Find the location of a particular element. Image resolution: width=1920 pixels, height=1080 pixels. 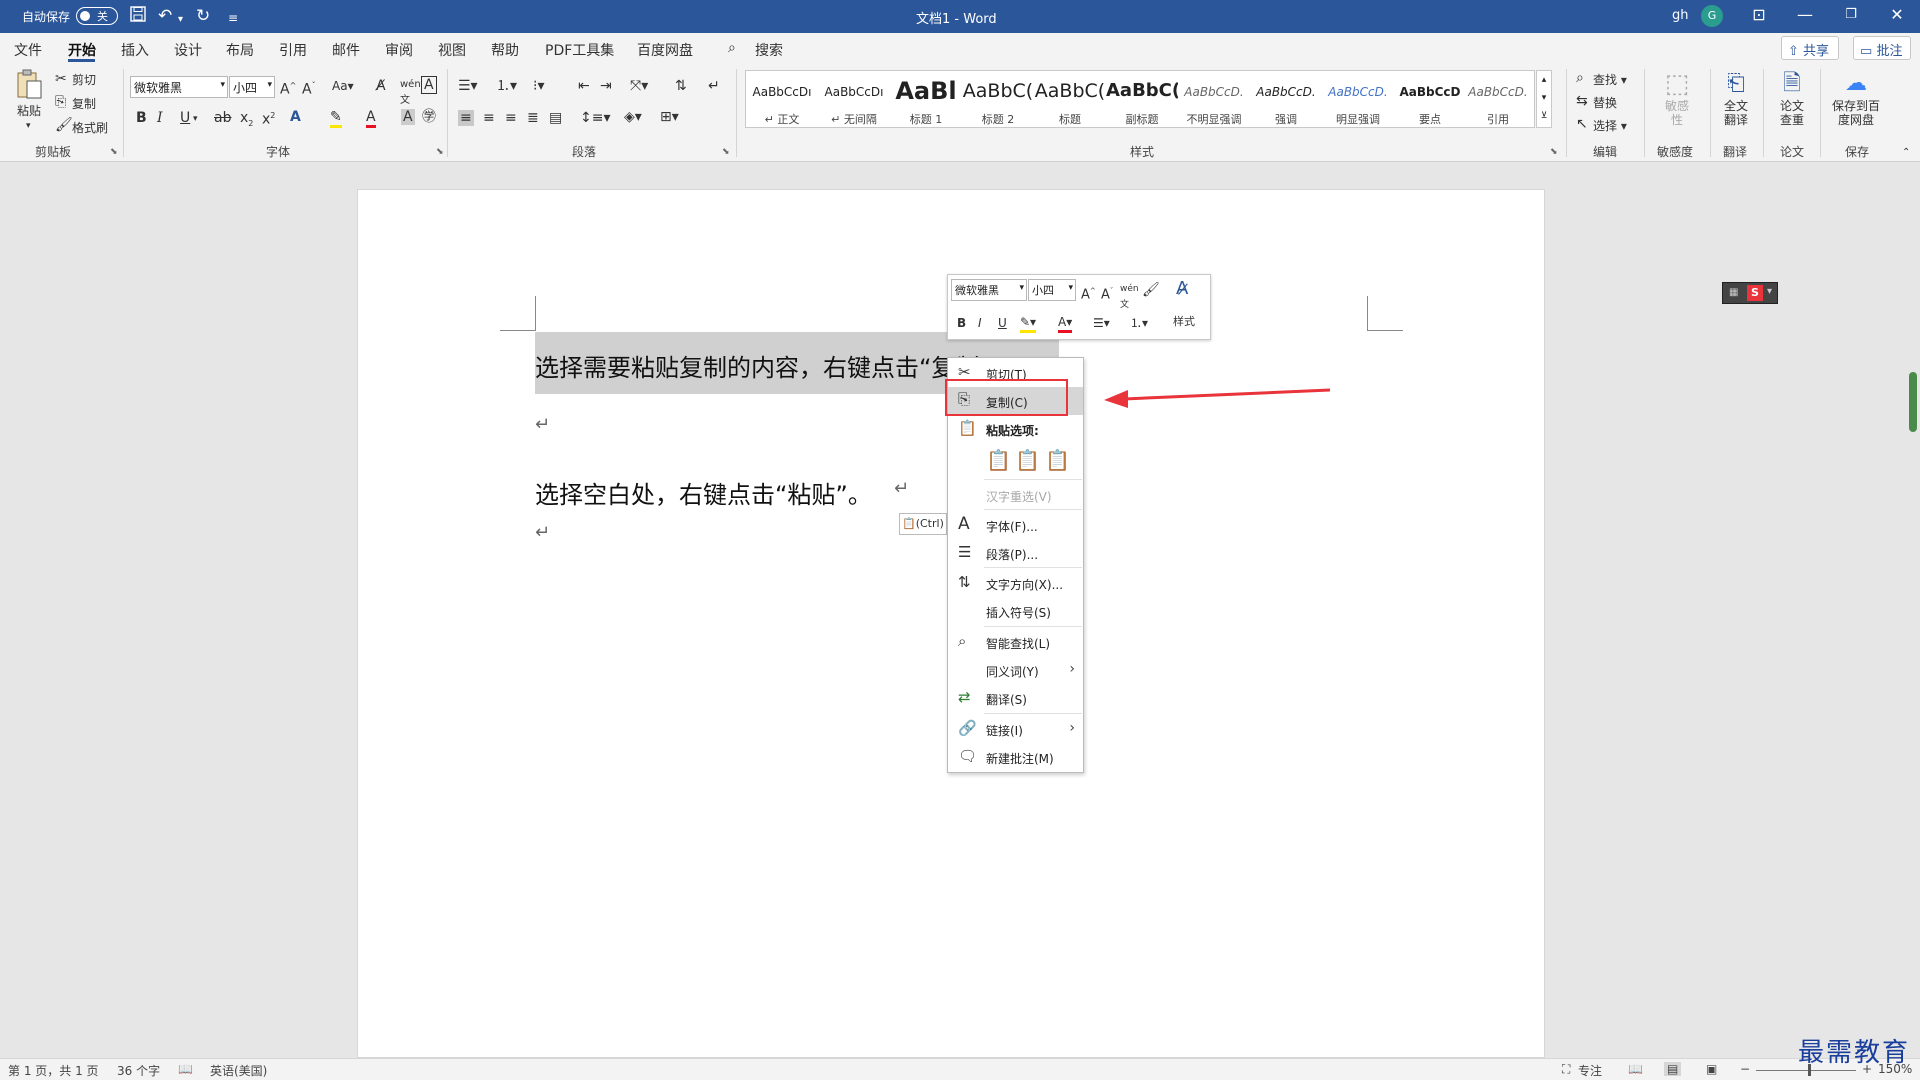

format-painter-button: 格式刷 is located at coordinates (90, 127).